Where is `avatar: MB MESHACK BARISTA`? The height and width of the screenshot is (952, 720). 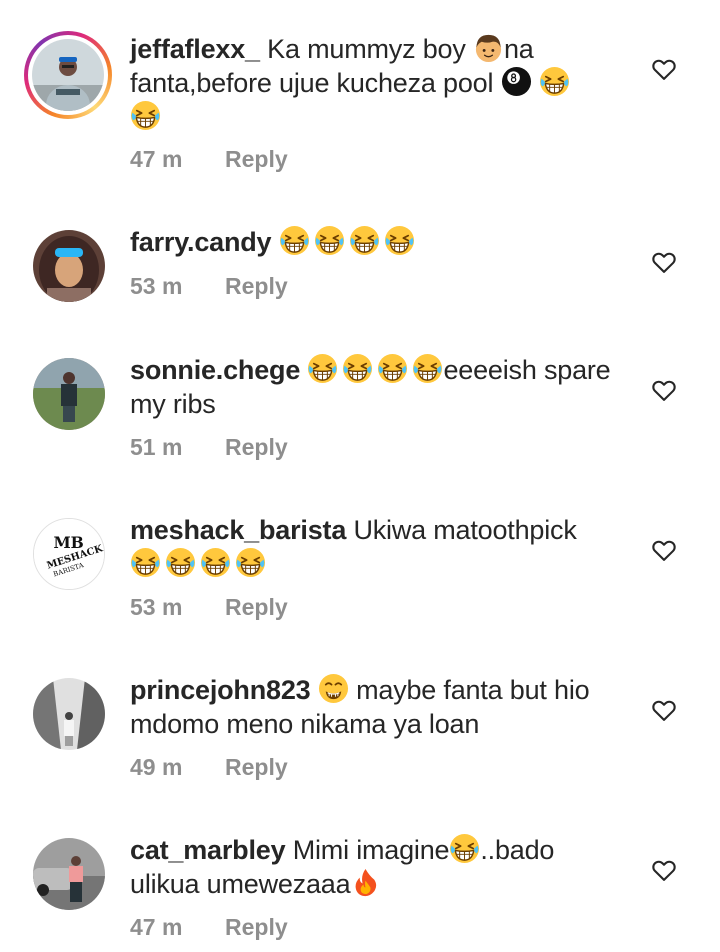 avatar: MB MESHACK BARISTA is located at coordinates (69, 554).